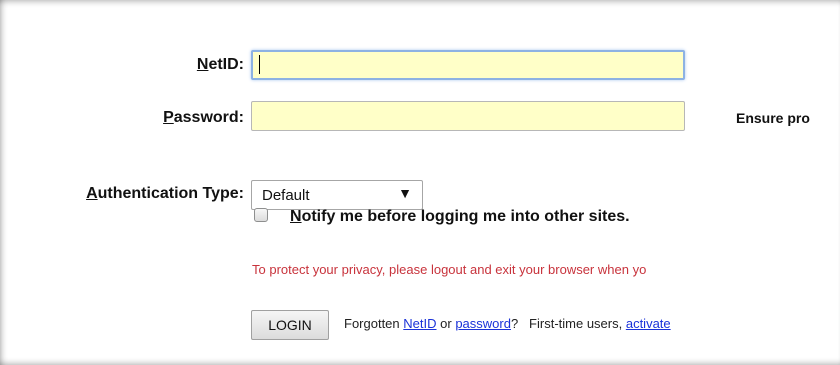 This screenshot has height=365, width=840. What do you see at coordinates (446, 323) in the screenshot?
I see `or-text: or` at bounding box center [446, 323].